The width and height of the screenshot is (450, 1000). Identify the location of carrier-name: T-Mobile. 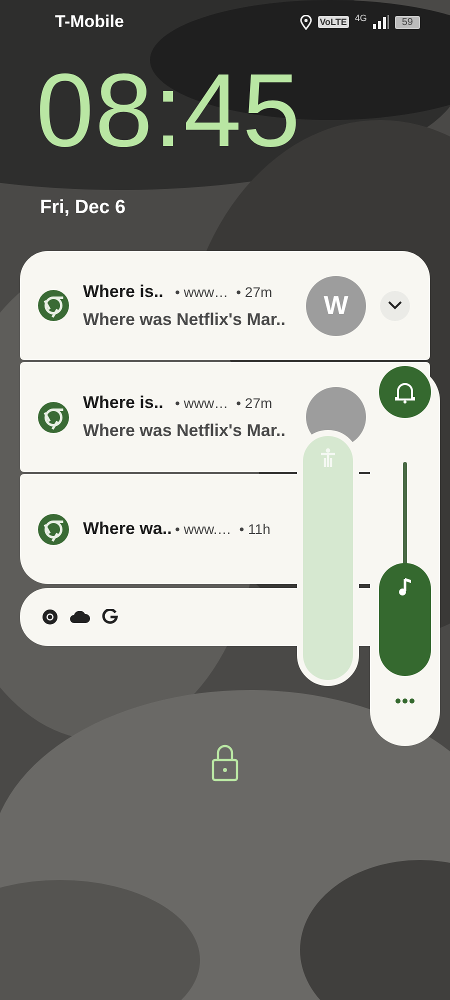
(89, 22).